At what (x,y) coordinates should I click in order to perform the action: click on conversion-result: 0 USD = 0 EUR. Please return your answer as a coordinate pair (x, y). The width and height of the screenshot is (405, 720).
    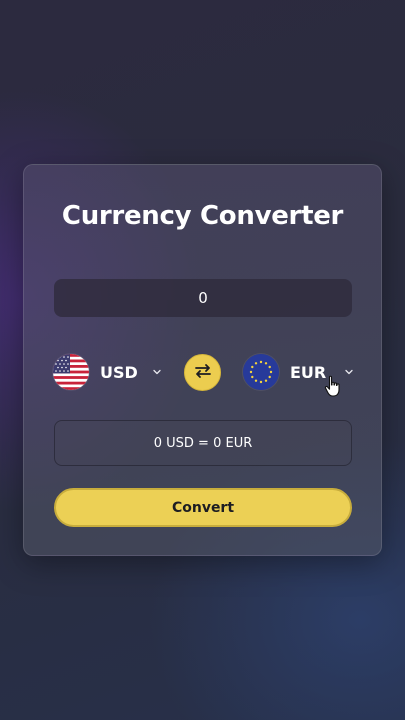
    Looking at the image, I should click on (203, 443).